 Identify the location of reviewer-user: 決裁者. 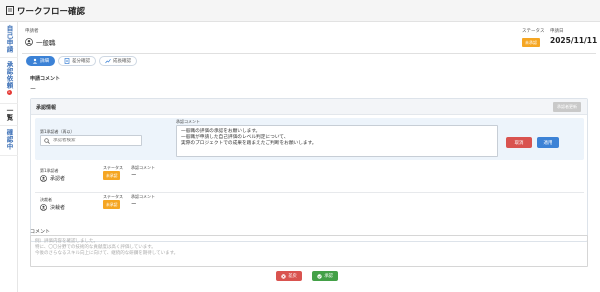
(52, 207).